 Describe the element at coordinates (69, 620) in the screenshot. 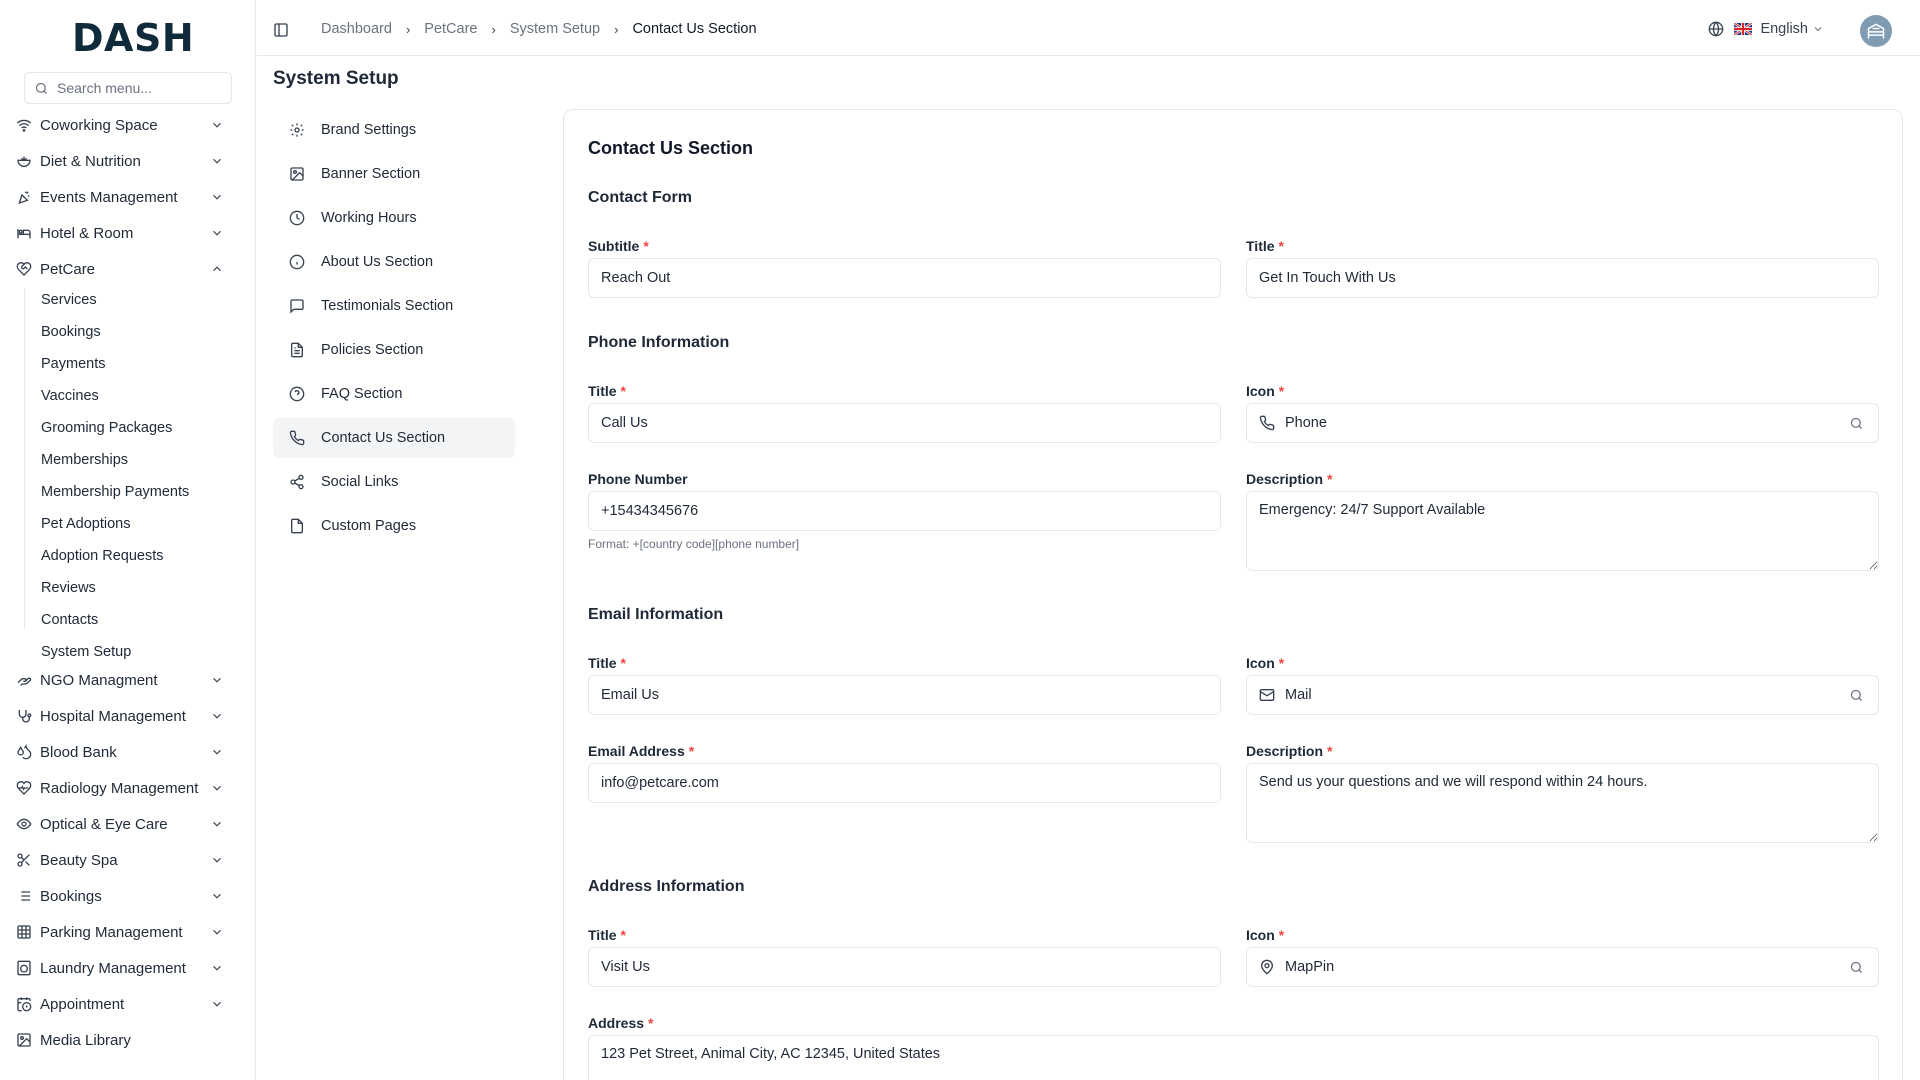

I see `submenu-item-contacts: Contacts` at that location.